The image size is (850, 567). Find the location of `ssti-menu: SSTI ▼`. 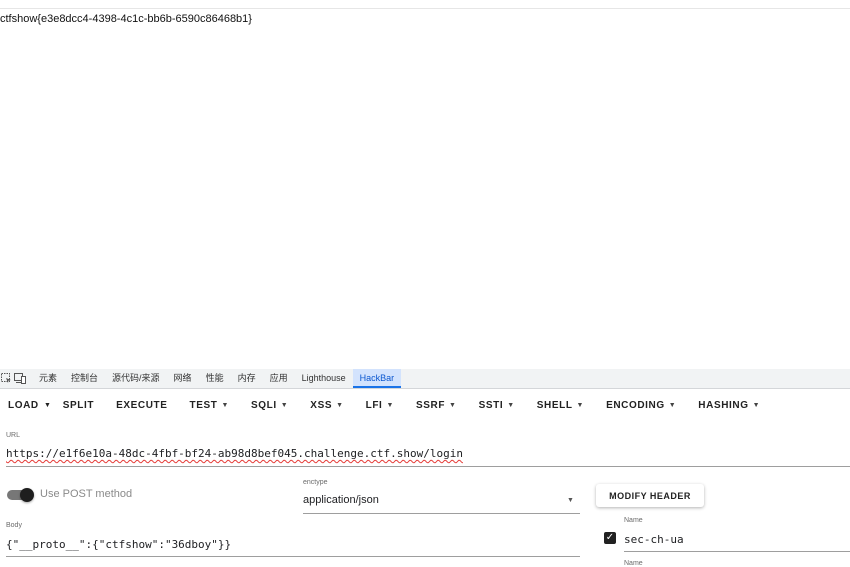

ssti-menu: SSTI ▼ is located at coordinates (497, 405).